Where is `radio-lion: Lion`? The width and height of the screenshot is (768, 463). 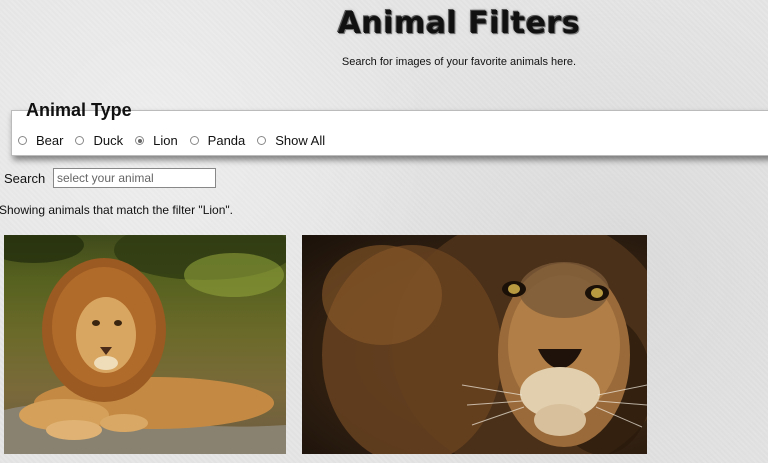 radio-lion: Lion is located at coordinates (156, 140).